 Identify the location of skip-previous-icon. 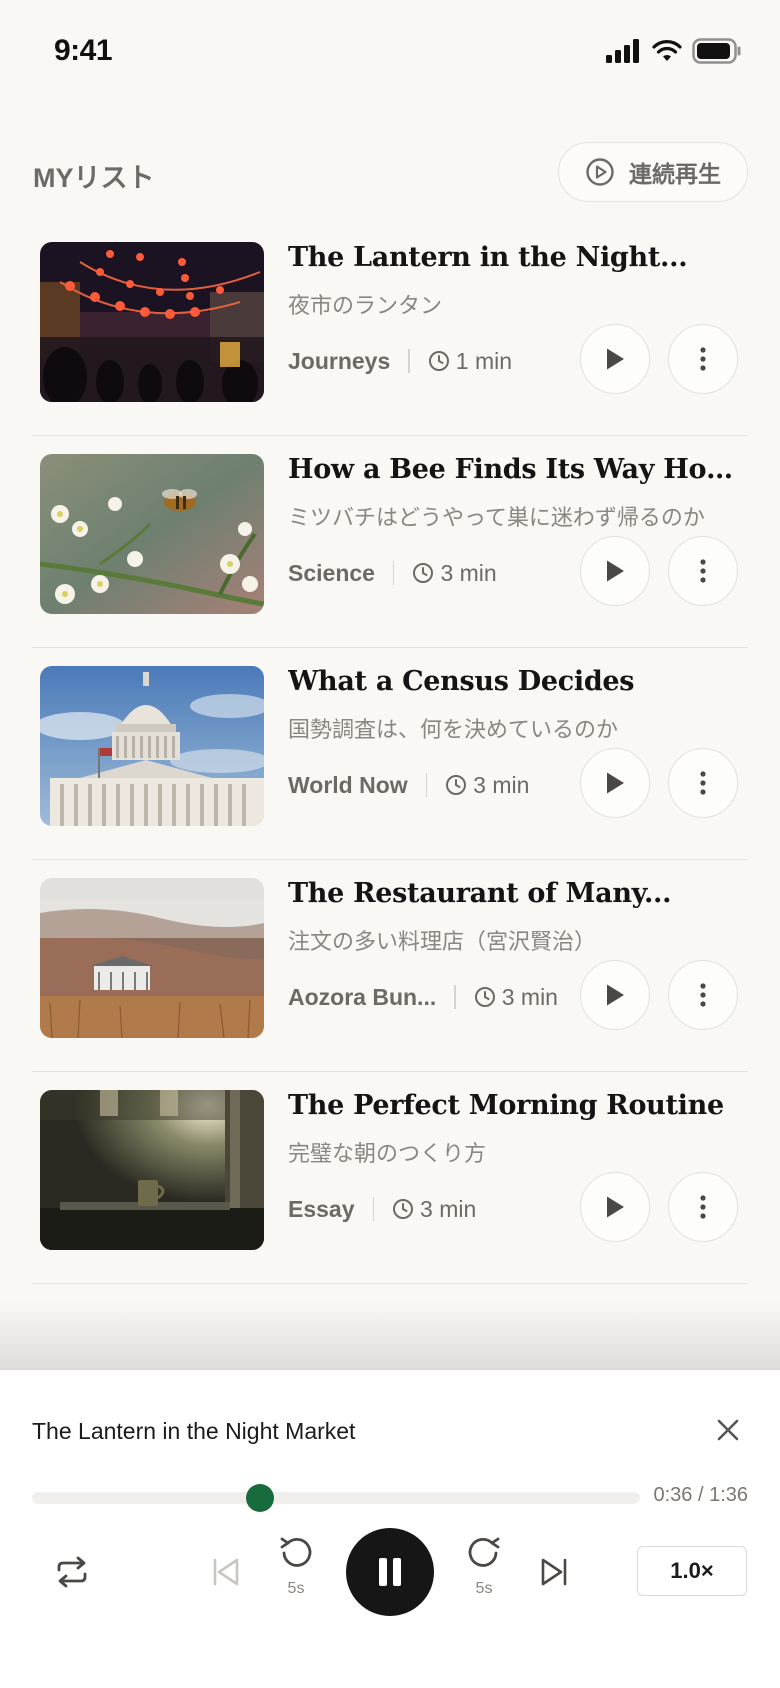
(226, 1572).